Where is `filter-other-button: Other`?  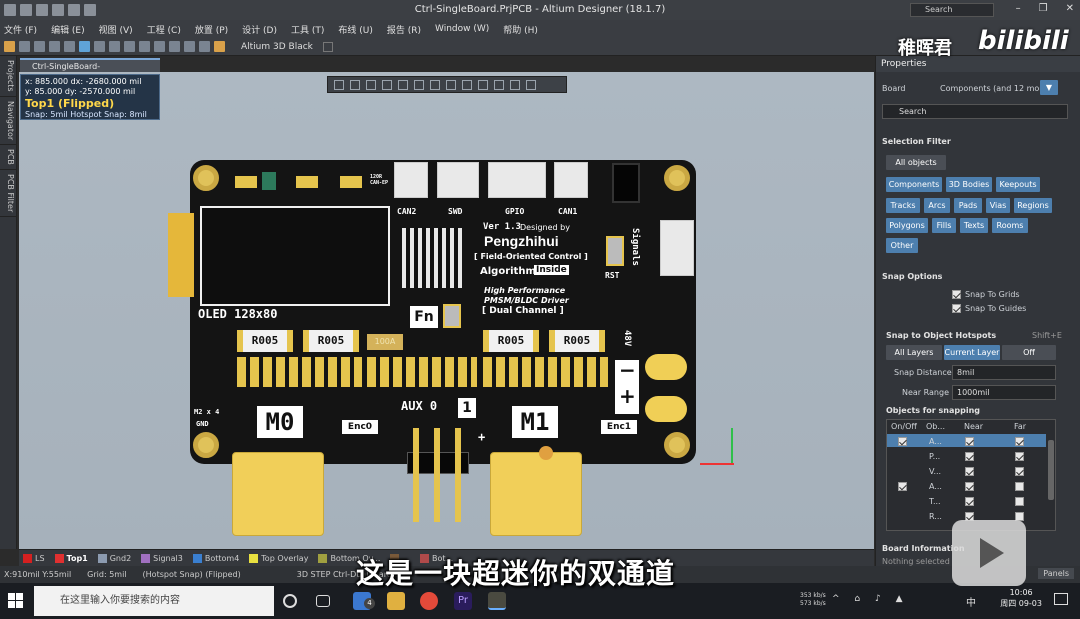
filter-other-button: Other is located at coordinates (902, 245).